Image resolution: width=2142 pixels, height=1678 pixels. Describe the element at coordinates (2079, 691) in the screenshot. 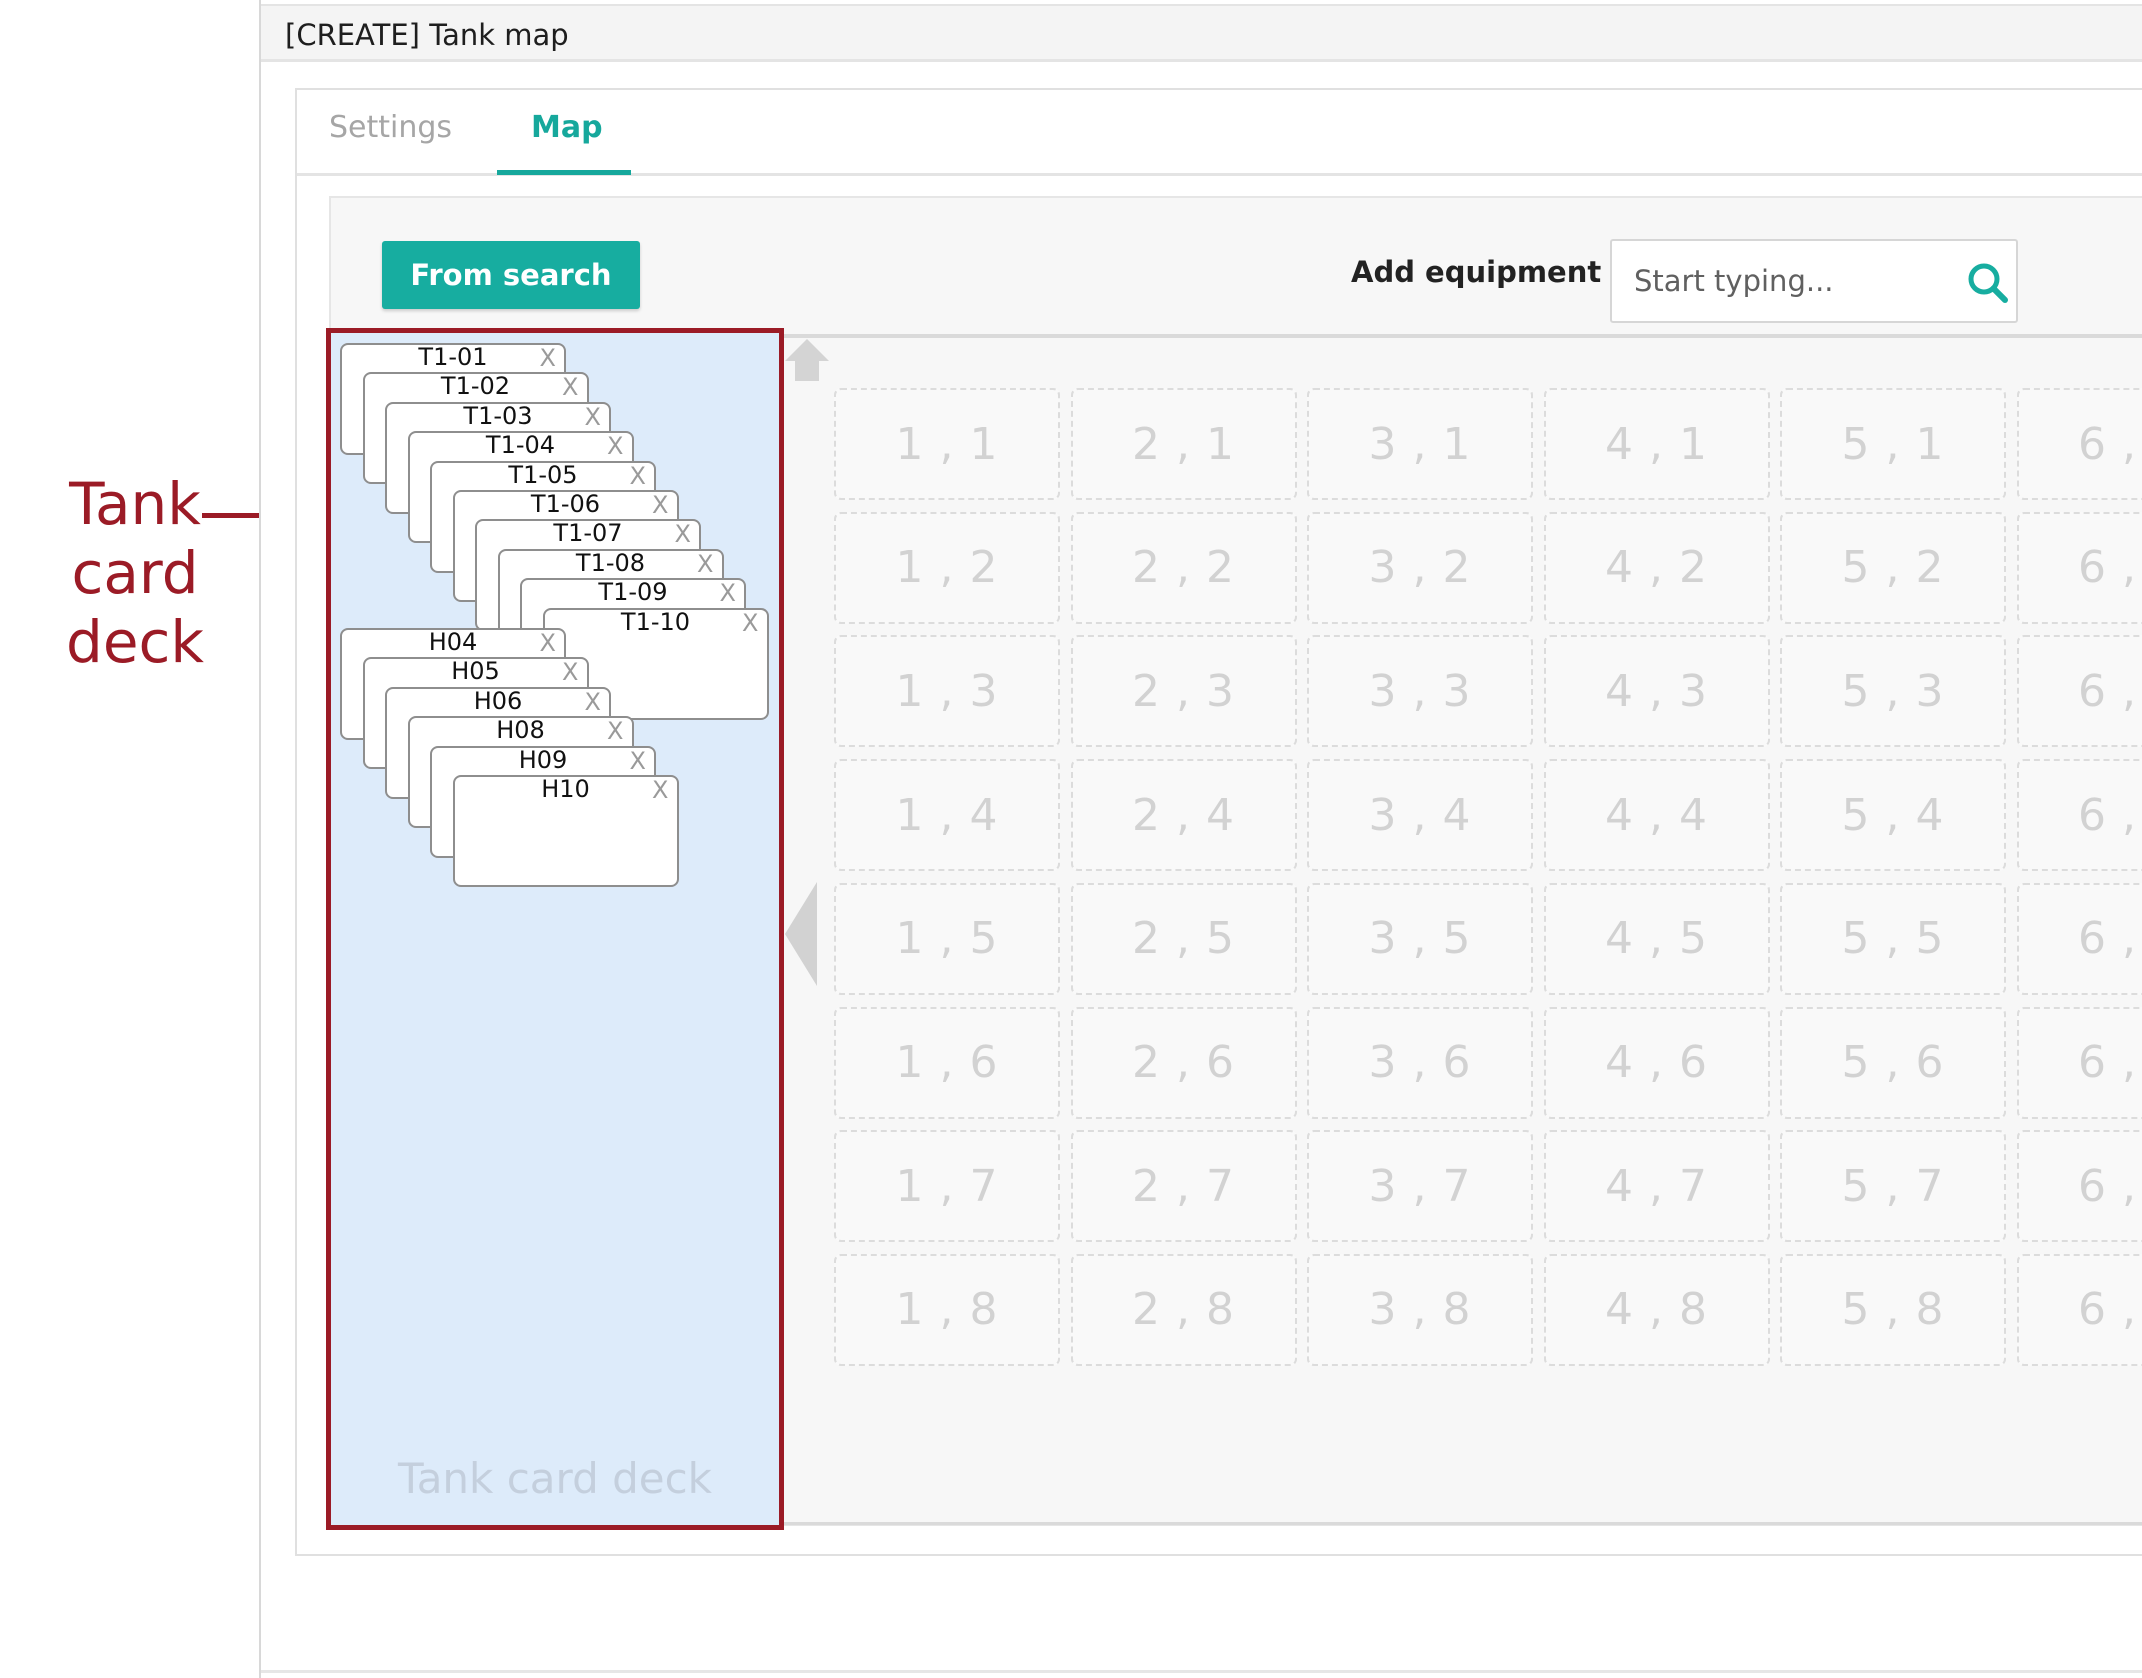

I see `map-slot: 6 , 3` at that location.